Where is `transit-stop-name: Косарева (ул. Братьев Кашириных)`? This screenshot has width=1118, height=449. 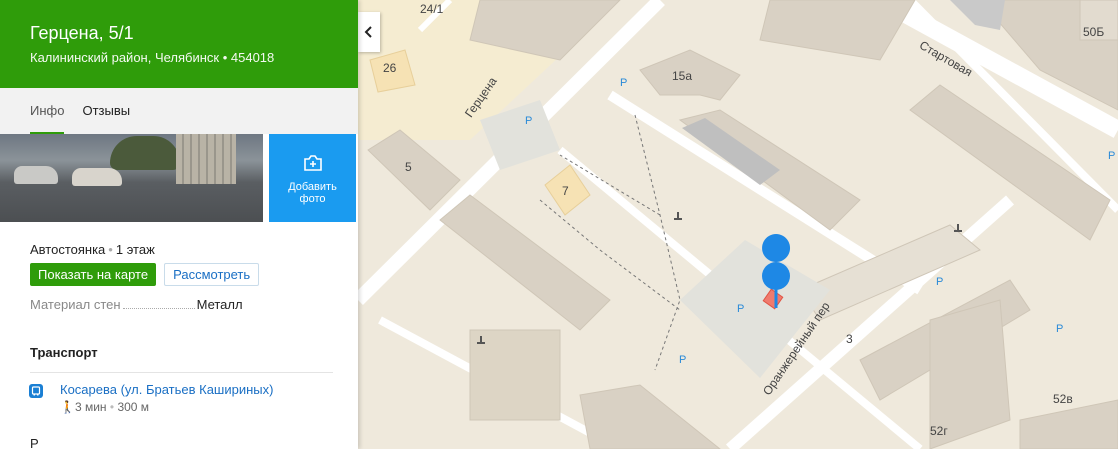 transit-stop-name: Косарева (ул. Братьев Кашириных) is located at coordinates (166, 389).